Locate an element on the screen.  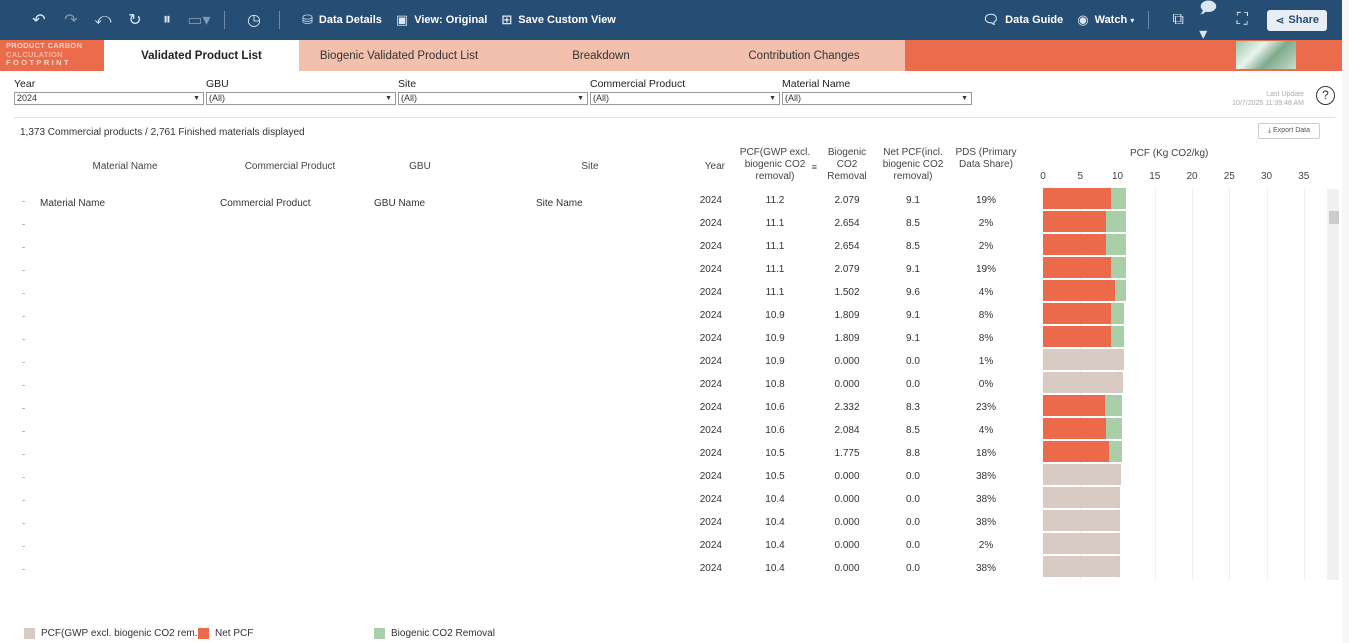
cell-pds: 4% is located at coordinates (986, 430).